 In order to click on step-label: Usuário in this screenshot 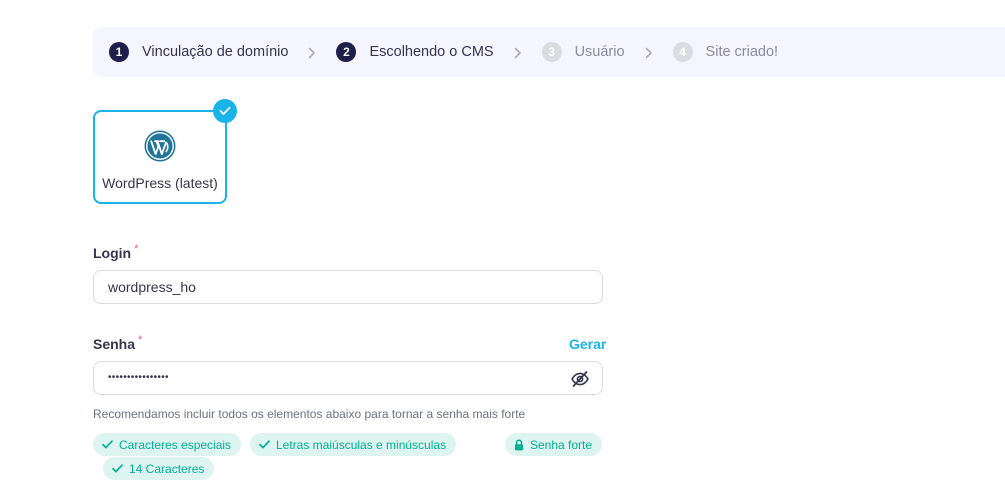, I will do `click(599, 52)`.